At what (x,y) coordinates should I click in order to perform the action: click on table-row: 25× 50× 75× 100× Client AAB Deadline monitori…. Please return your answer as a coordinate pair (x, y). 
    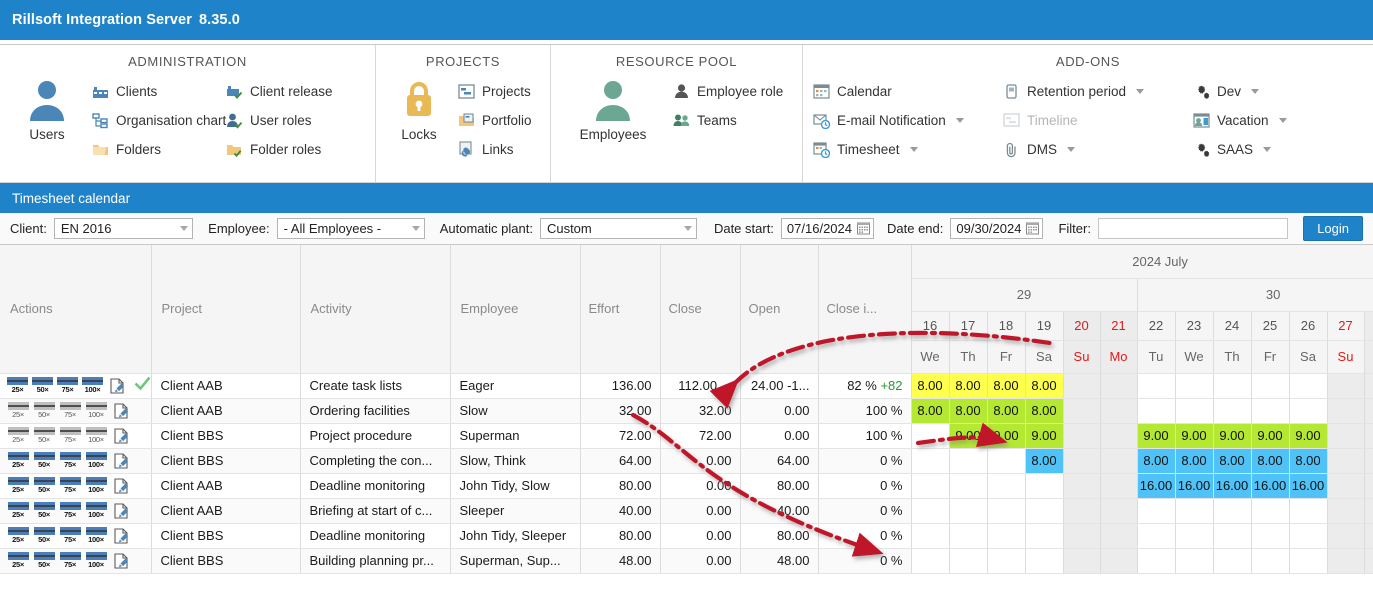
    Looking at the image, I should click on (686, 486).